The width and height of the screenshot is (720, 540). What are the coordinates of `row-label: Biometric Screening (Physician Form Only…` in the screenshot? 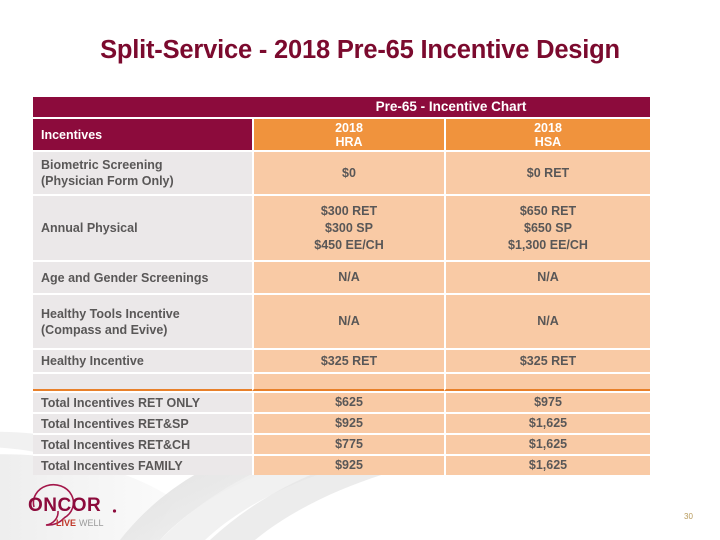 It's located at (142, 172).